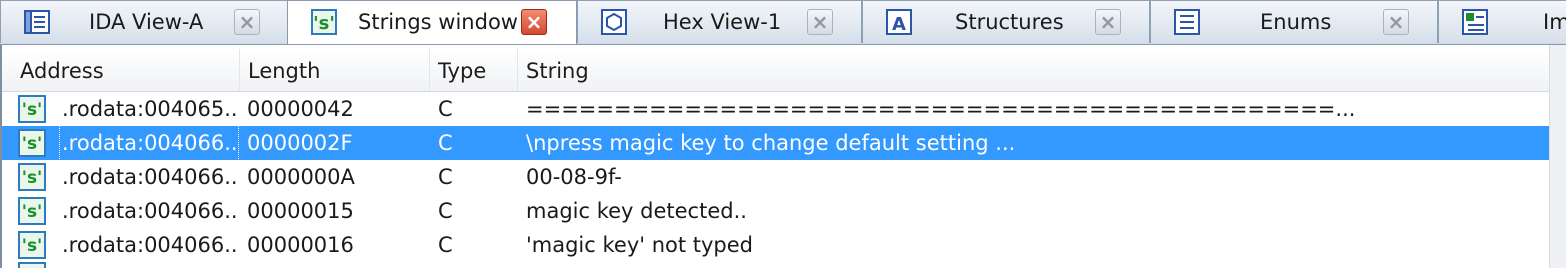  I want to click on tab-ida-view-a: IDA View-A ×, so click(145, 21).